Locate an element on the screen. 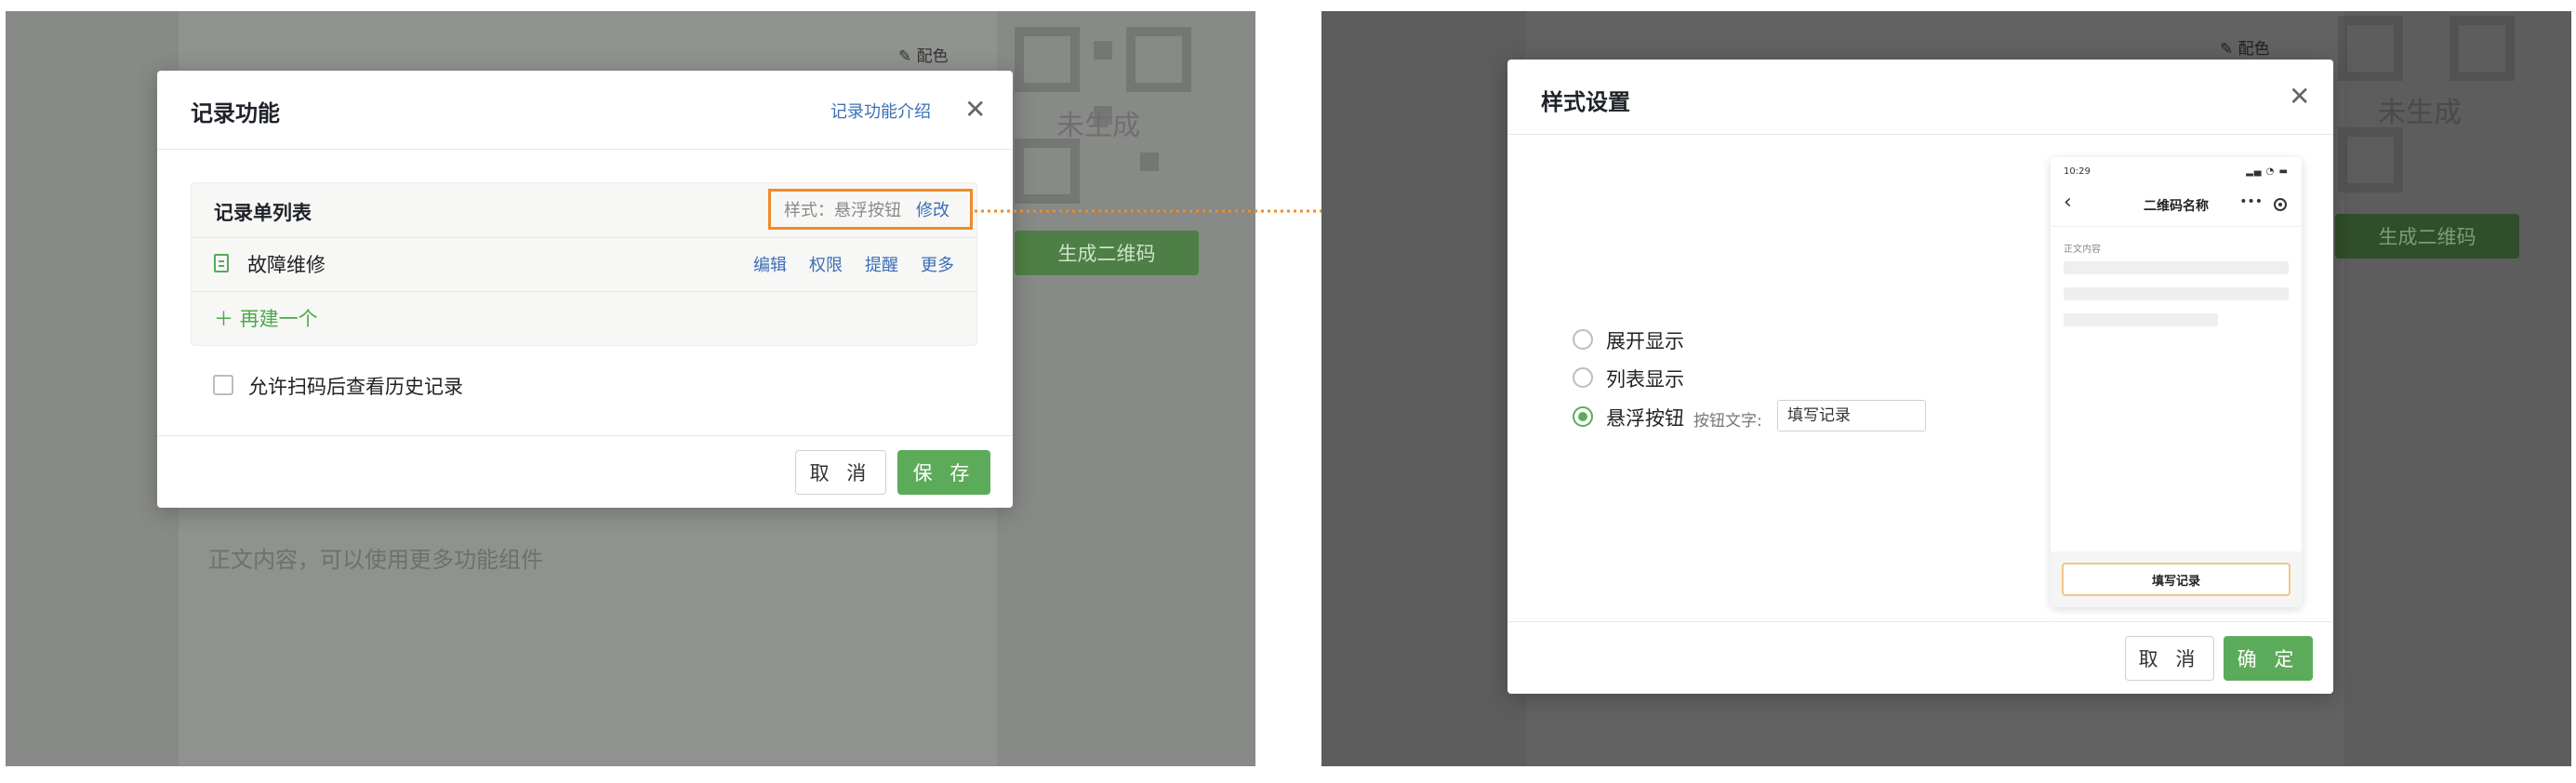 This screenshot has width=2576, height=783. radio-expand-label: 展开显示 is located at coordinates (1645, 341).